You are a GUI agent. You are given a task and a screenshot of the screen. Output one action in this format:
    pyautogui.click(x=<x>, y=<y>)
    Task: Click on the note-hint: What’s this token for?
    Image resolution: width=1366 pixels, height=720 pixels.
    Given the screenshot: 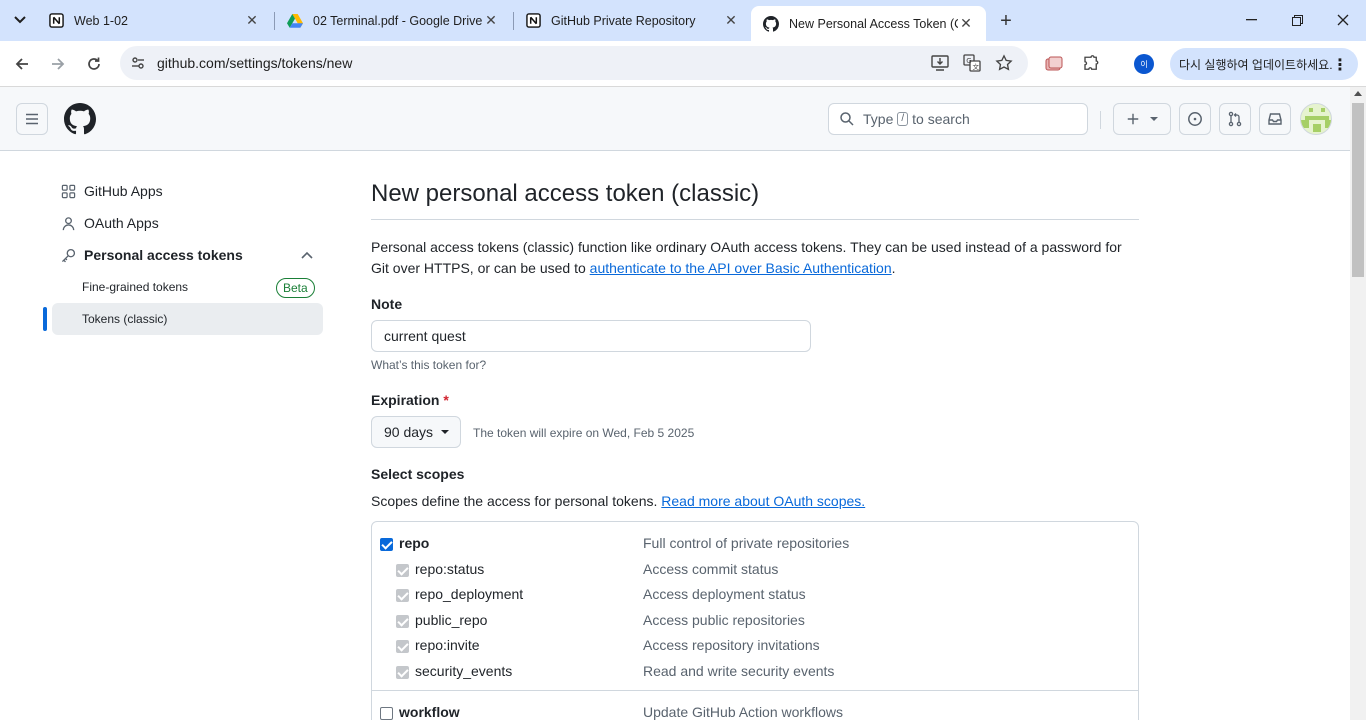 What is the action you would take?
    pyautogui.click(x=429, y=365)
    